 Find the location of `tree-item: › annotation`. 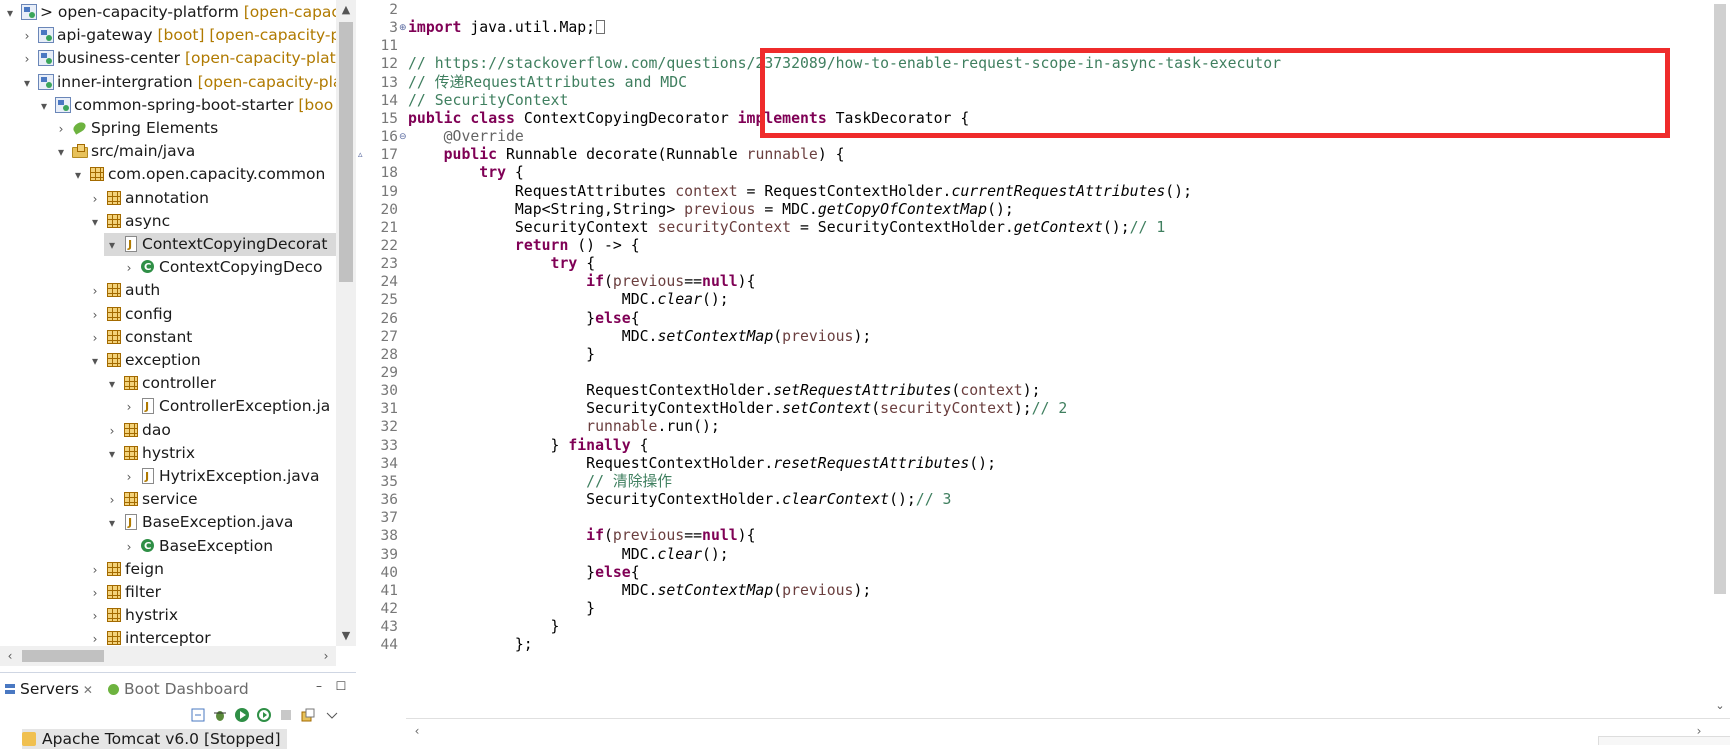

tree-item: › annotation is located at coordinates (148, 198).